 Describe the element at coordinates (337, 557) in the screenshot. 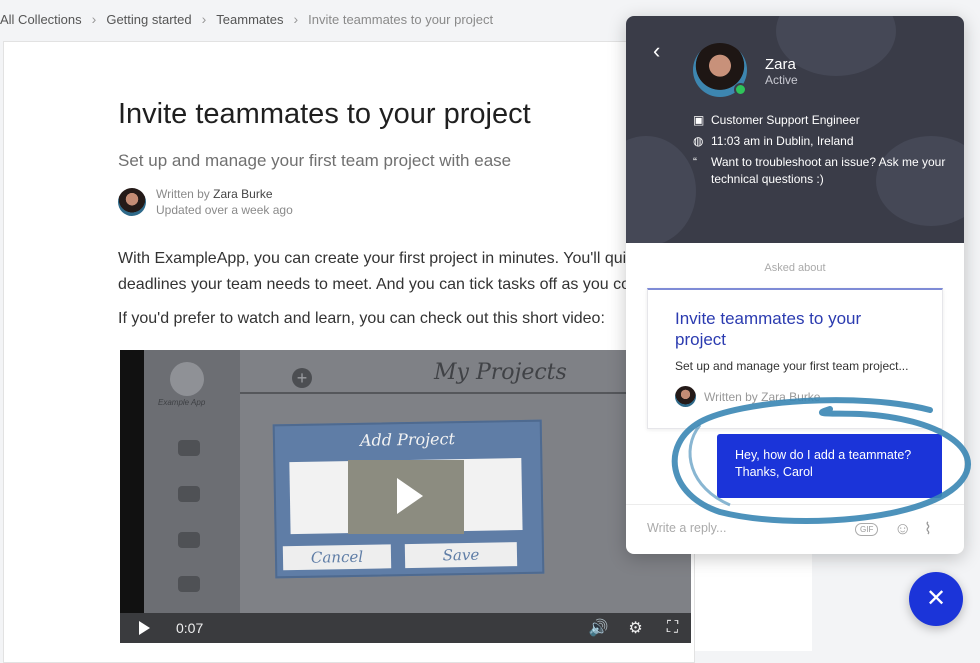

I see `sketch-cancel-button: Cancel` at that location.